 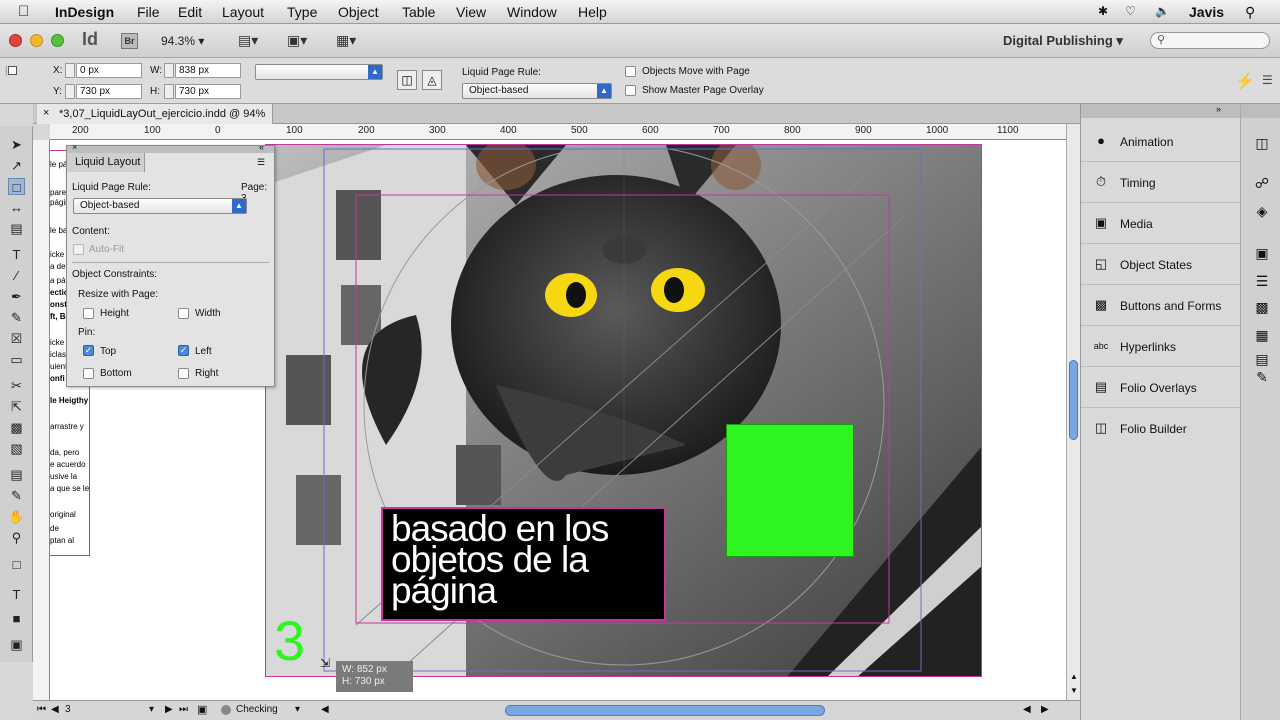 What do you see at coordinates (88, 373) in the screenshot?
I see `bottom-checkbox` at bounding box center [88, 373].